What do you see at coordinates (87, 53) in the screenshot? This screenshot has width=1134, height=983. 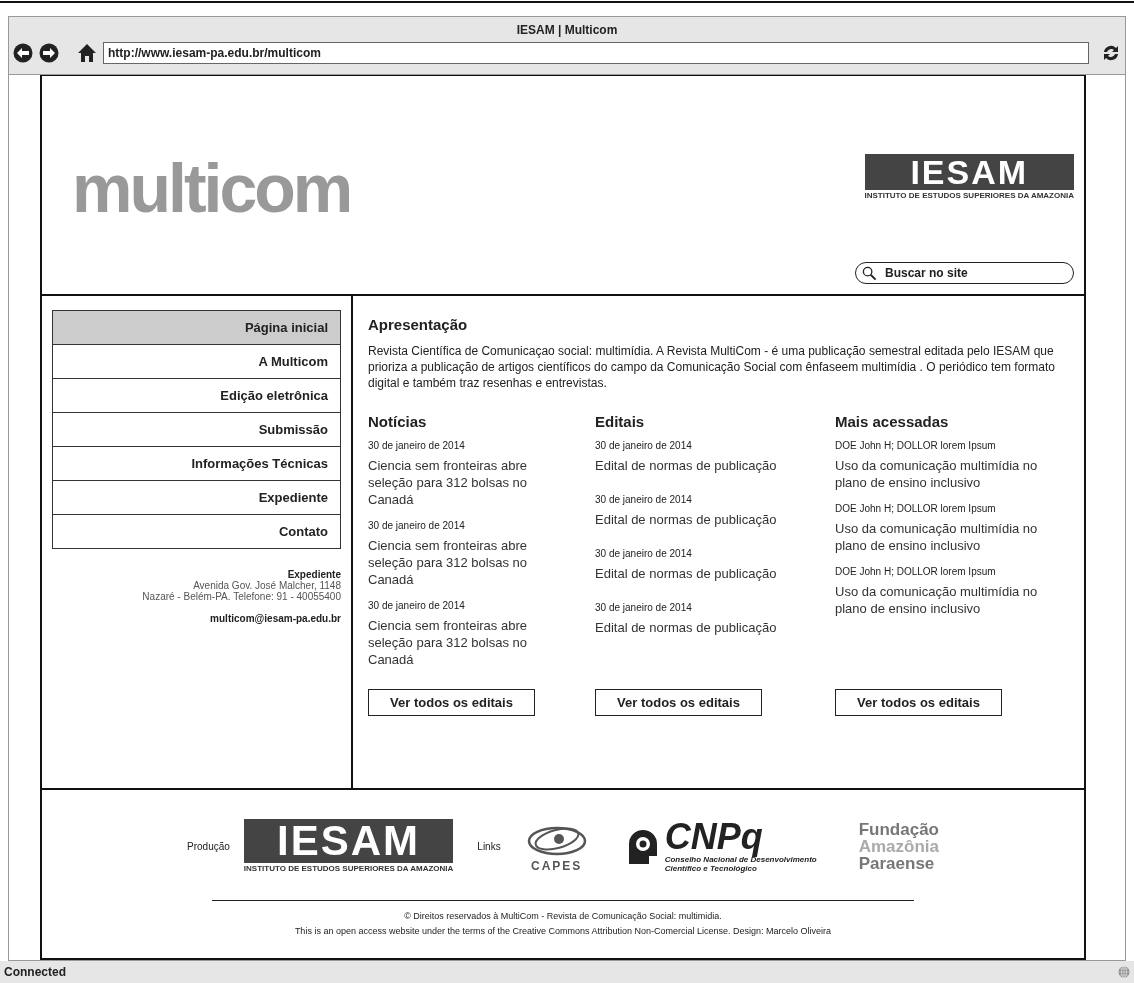 I see `home-icon` at bounding box center [87, 53].